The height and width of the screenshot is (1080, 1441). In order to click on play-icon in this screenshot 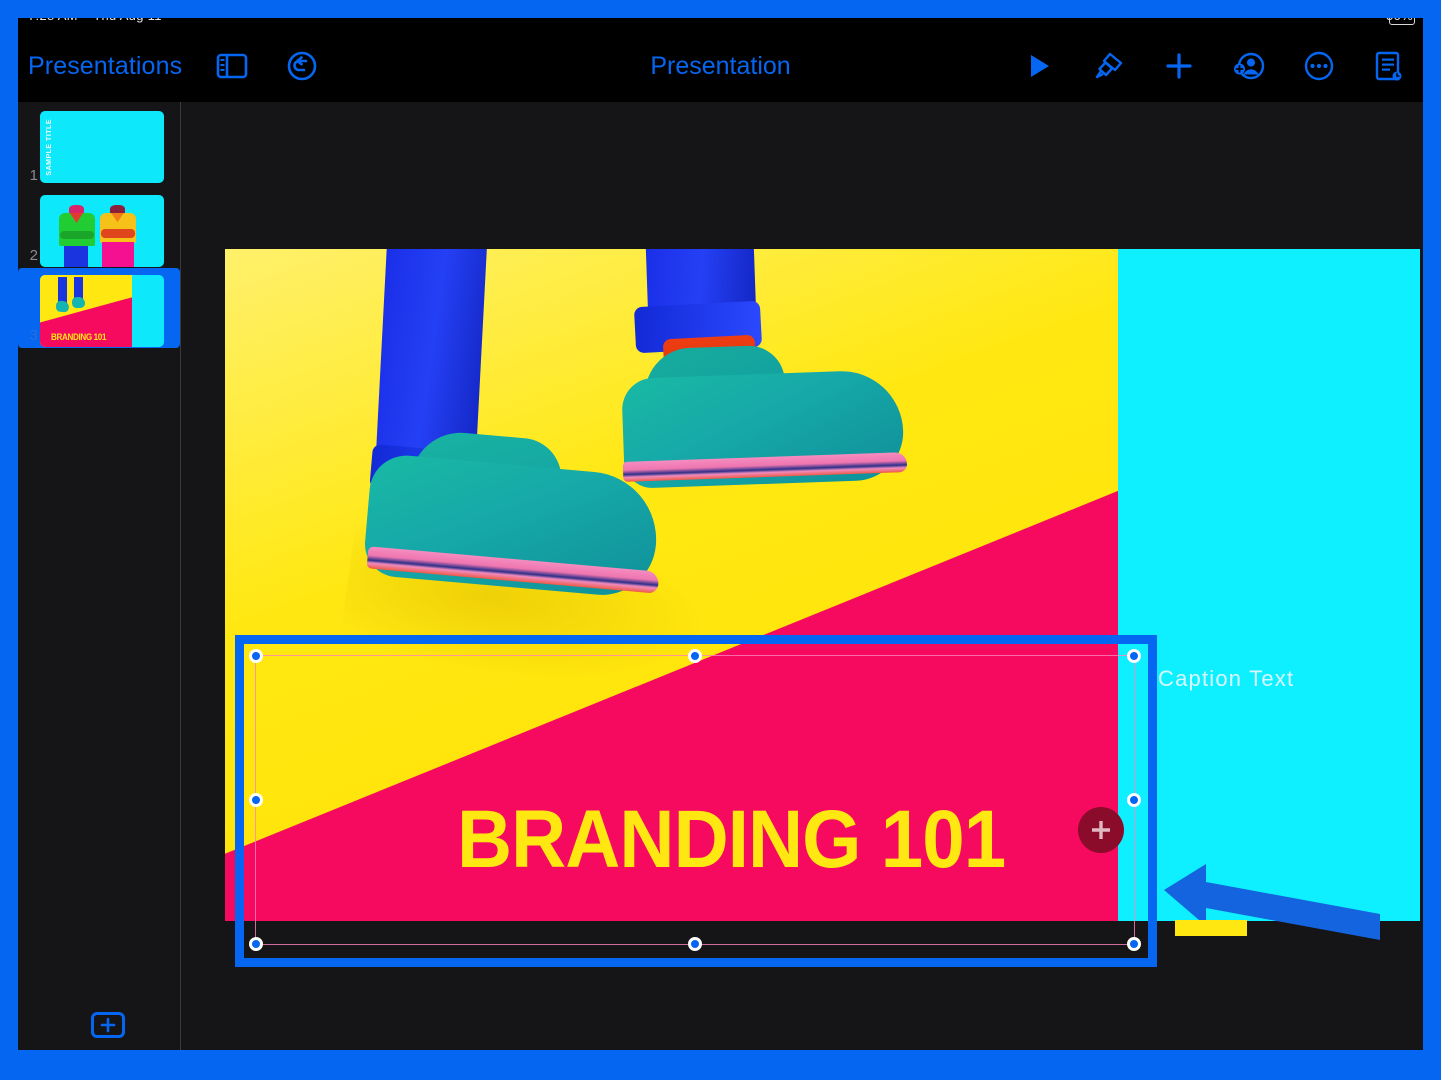, I will do `click(1039, 66)`.